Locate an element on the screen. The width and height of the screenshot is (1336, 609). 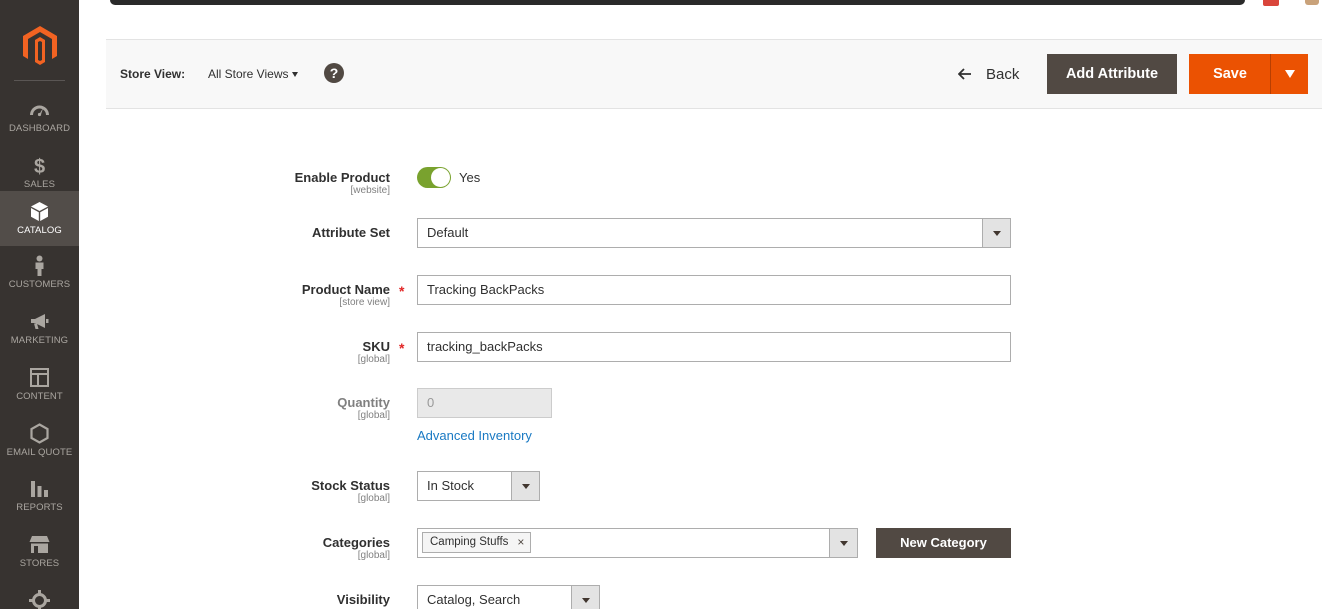
category-chip-label: Camping Stuffs is located at coordinates (469, 542).